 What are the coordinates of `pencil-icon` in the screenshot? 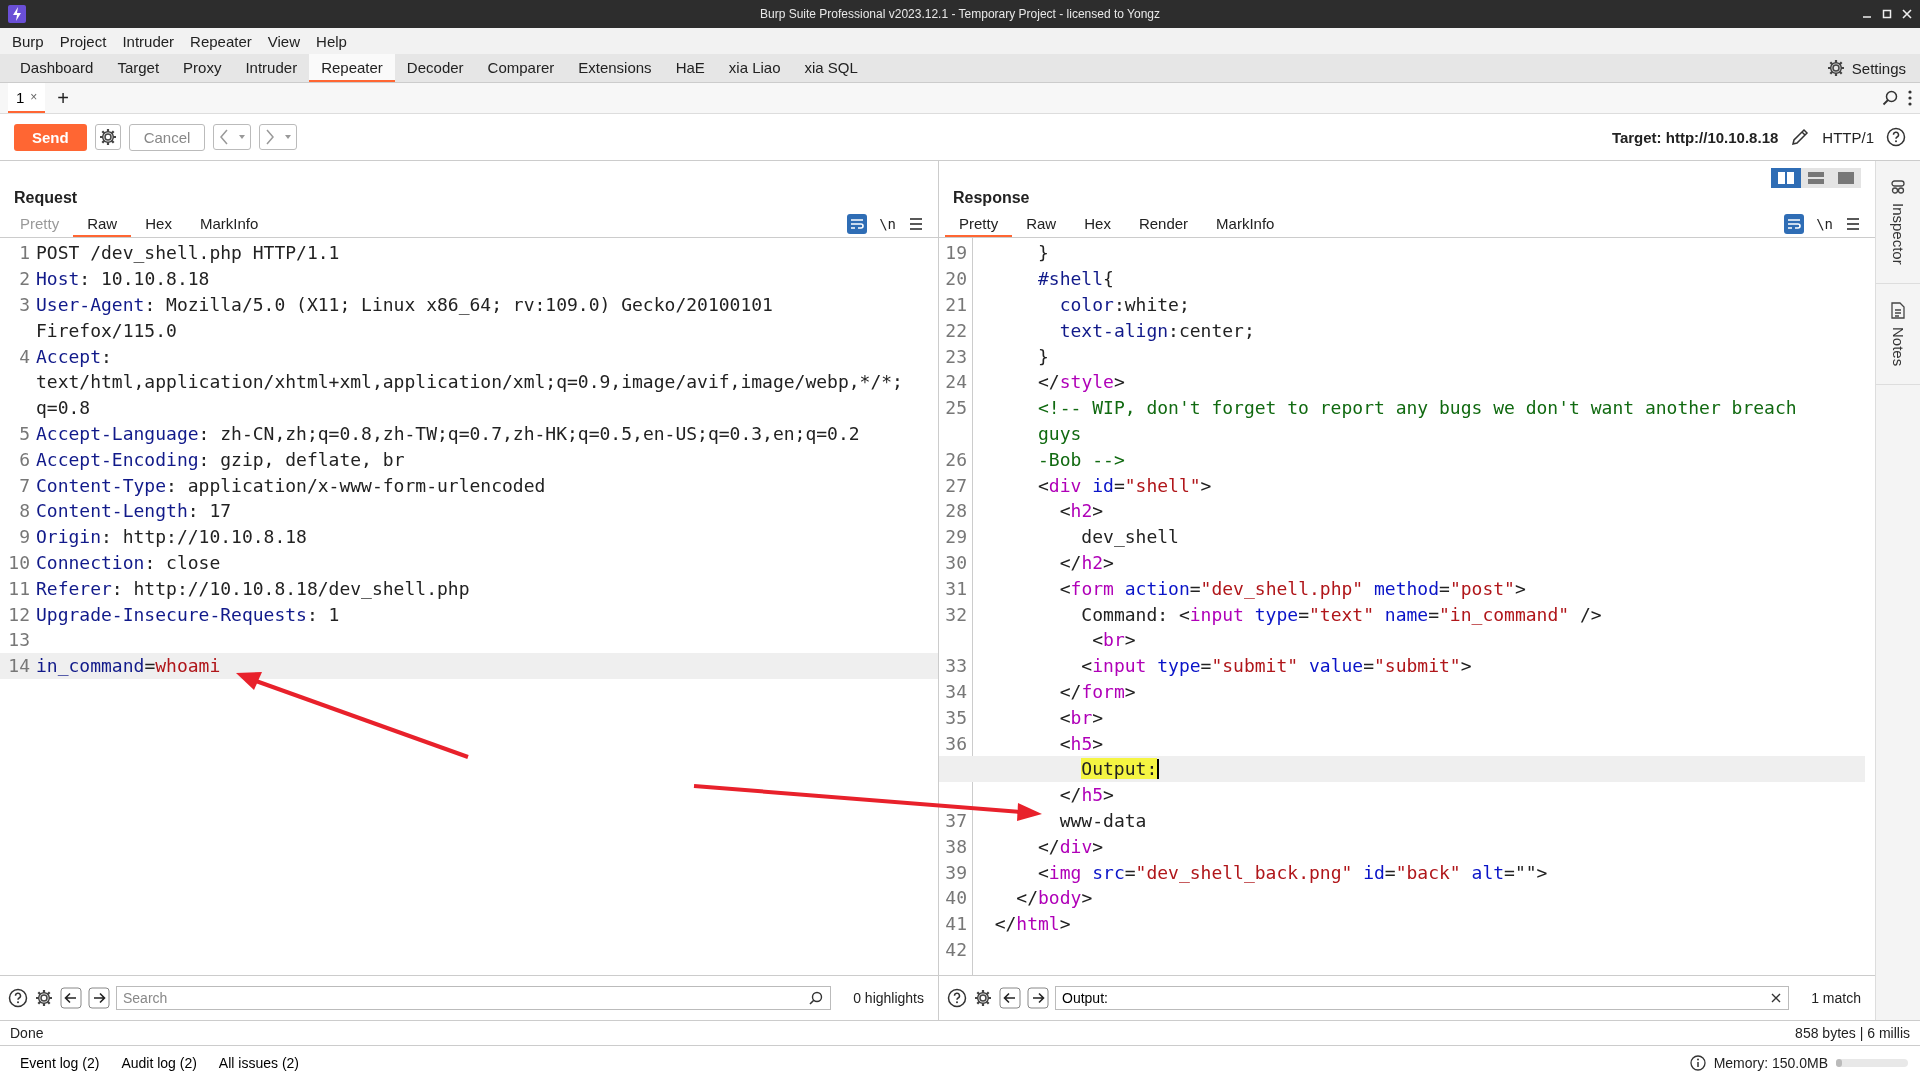 It's located at (1800, 137).